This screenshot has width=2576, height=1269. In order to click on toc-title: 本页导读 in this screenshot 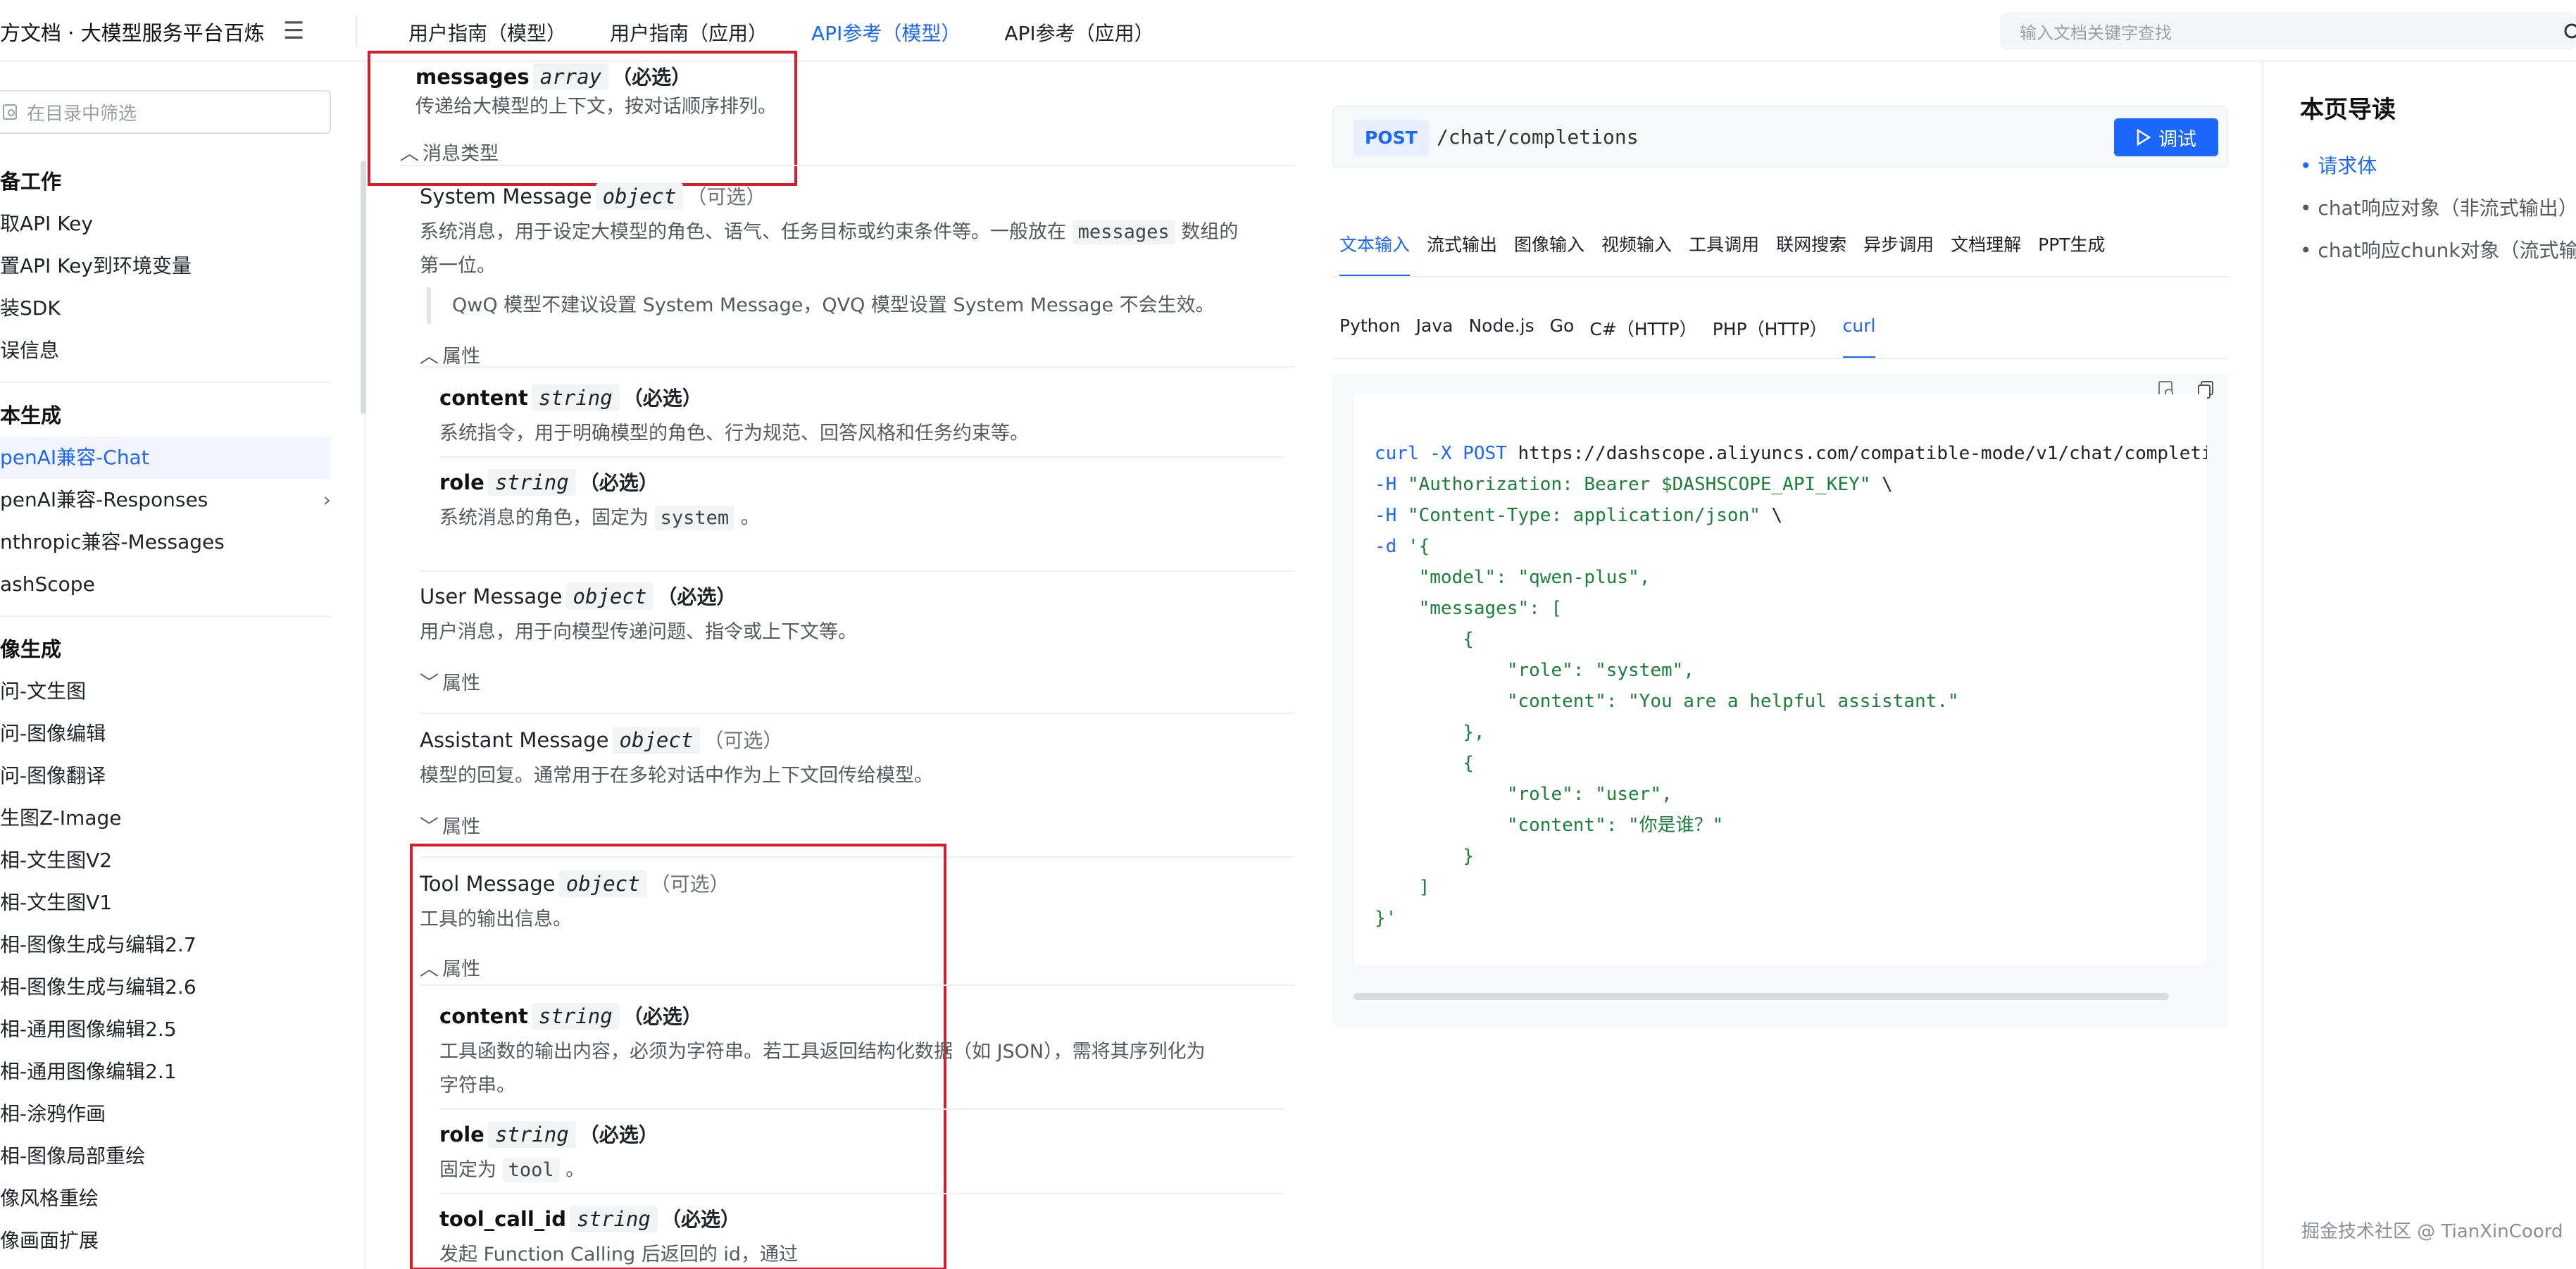, I will do `click(2348, 110)`.